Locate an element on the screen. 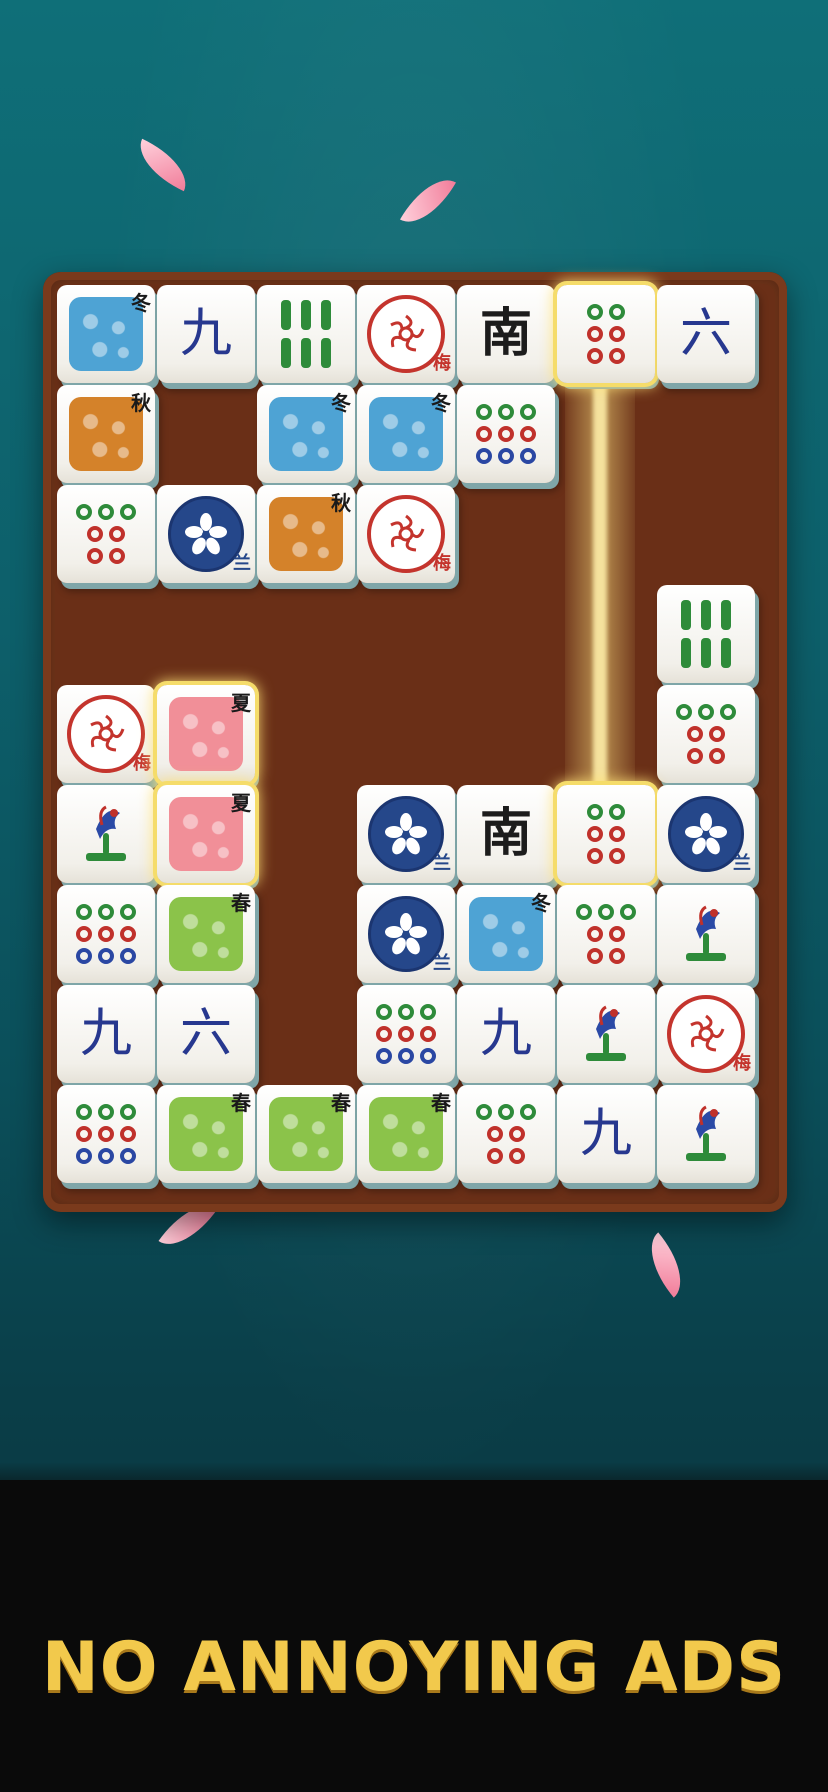 This screenshot has height=1792, width=828. petal-decoration is located at coordinates (666, 1265).